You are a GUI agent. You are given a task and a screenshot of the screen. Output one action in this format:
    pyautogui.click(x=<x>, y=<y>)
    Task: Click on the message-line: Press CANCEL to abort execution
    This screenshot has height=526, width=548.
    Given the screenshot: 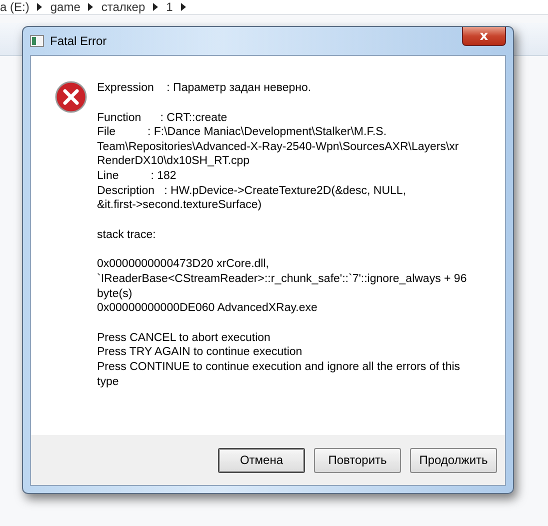 What is the action you would take?
    pyautogui.click(x=184, y=338)
    